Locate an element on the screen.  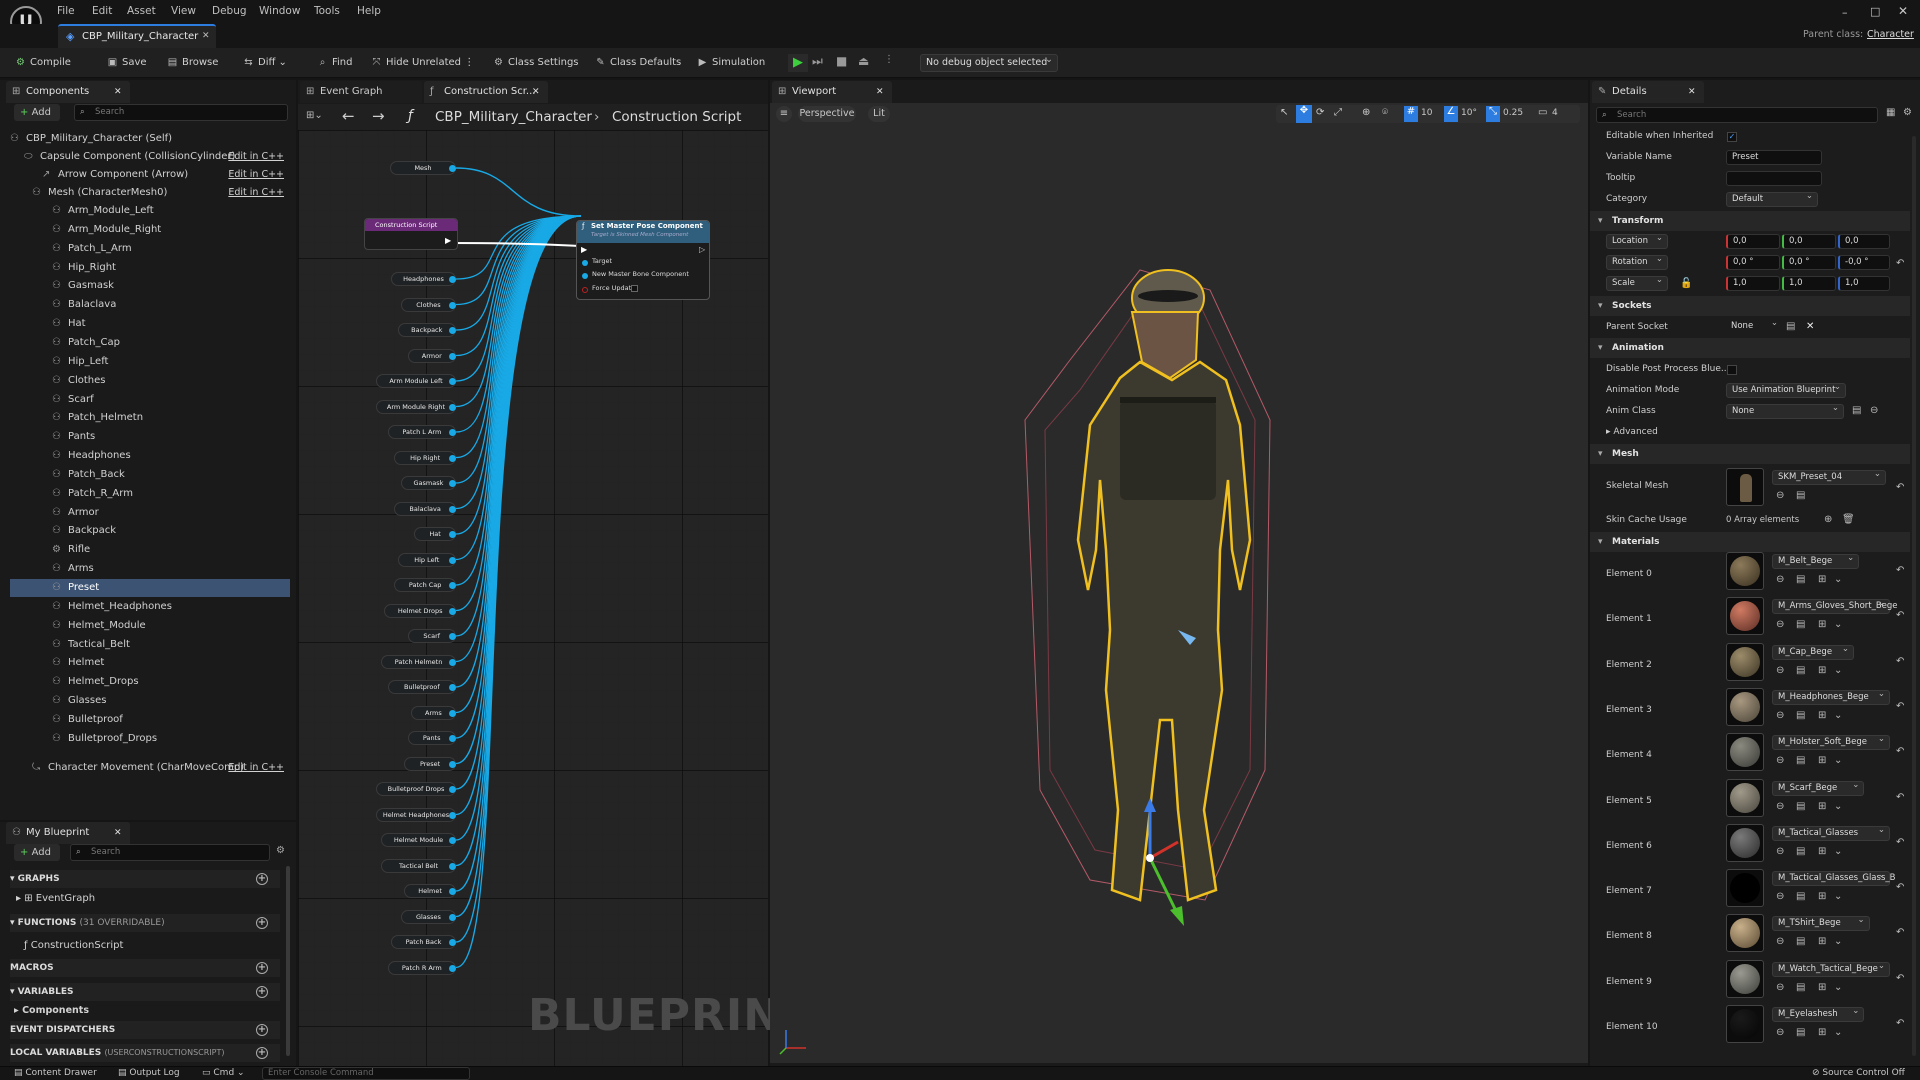
tree-child-item: ⚇ Hip_Right is located at coordinates (150, 268).